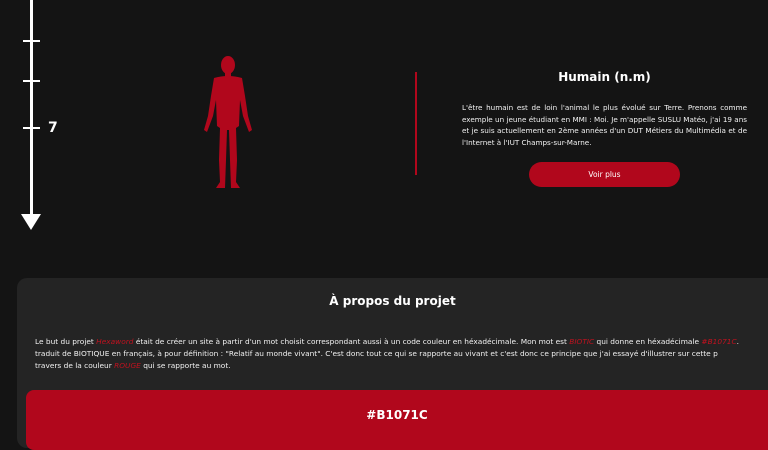 This screenshot has height=450, width=768. I want to click on about-text-fragment: qui se rapporte au mot., so click(185, 365).